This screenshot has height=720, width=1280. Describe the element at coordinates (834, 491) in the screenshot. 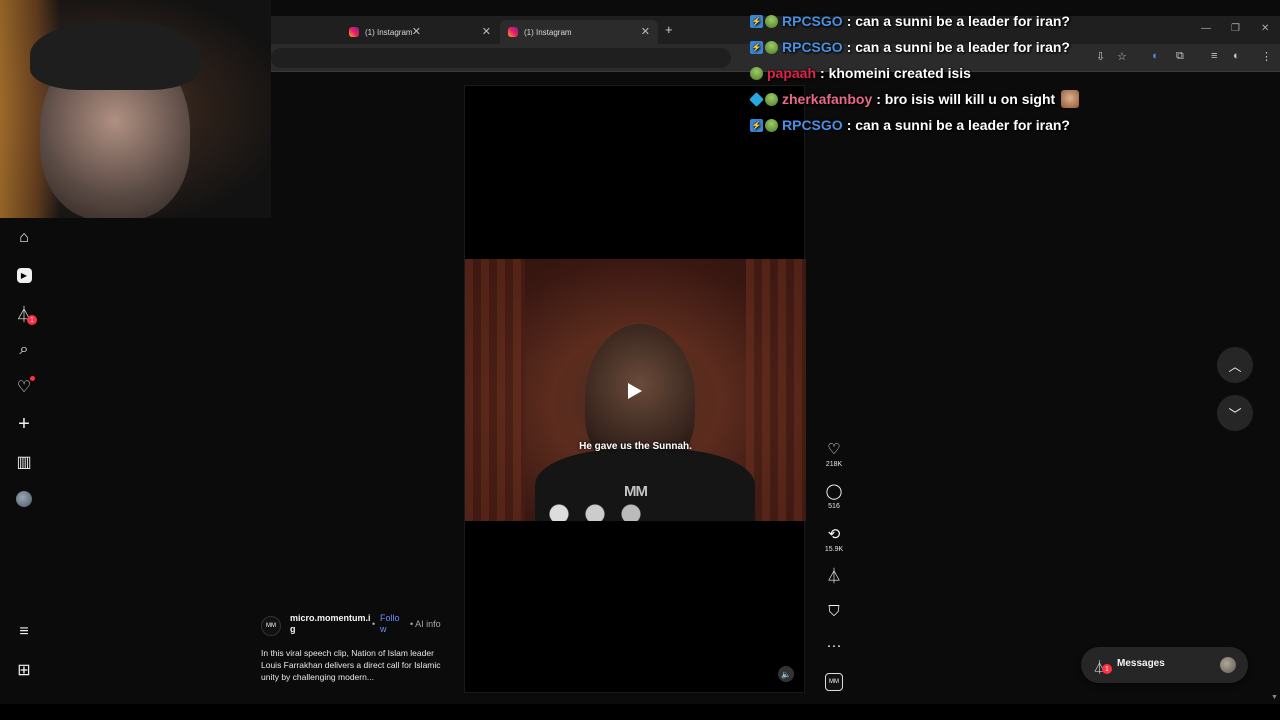

I see `comment-icon: ◯` at that location.